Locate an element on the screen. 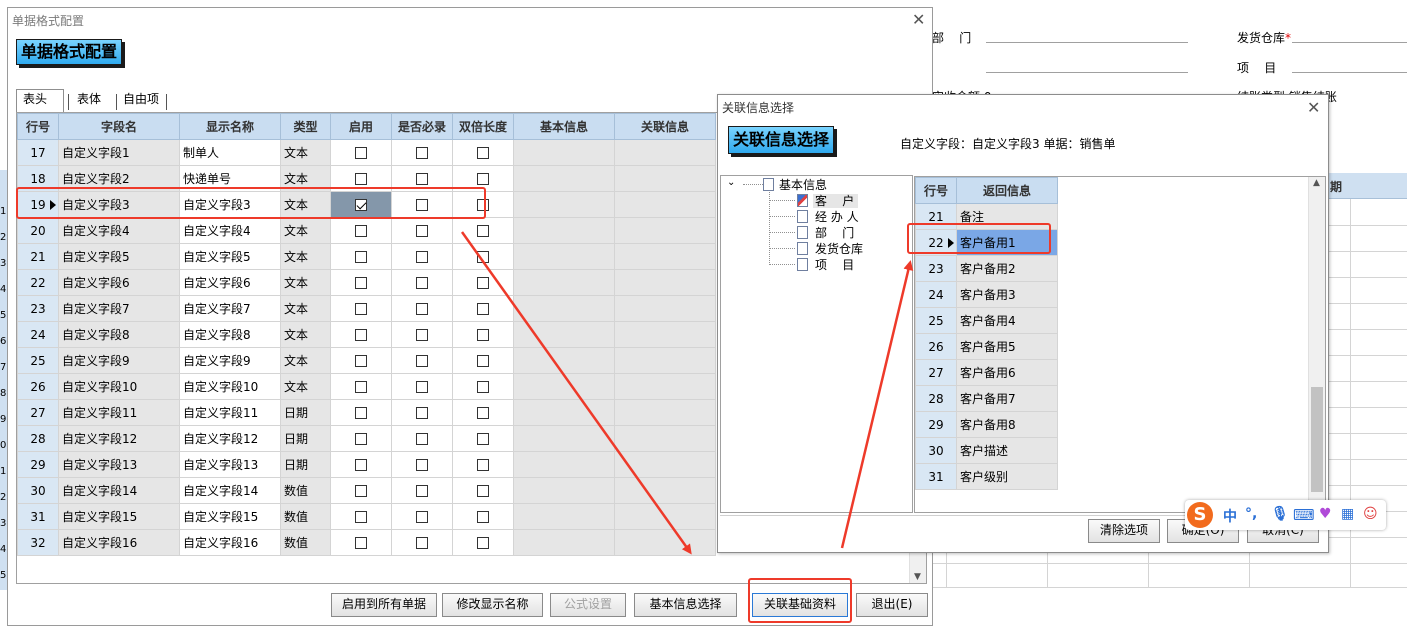 This screenshot has height=628, width=1407. scrollbar-thumb is located at coordinates (1317, 439).